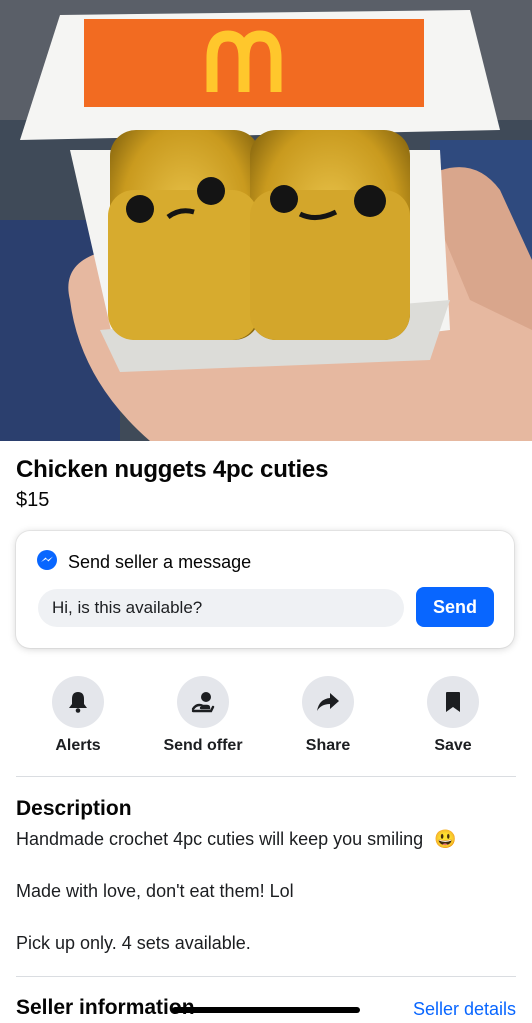 This screenshot has height=1023, width=532. Describe the element at coordinates (155, 891) in the screenshot. I see `description-line-2: Made with love, don't eat them! Lol` at that location.